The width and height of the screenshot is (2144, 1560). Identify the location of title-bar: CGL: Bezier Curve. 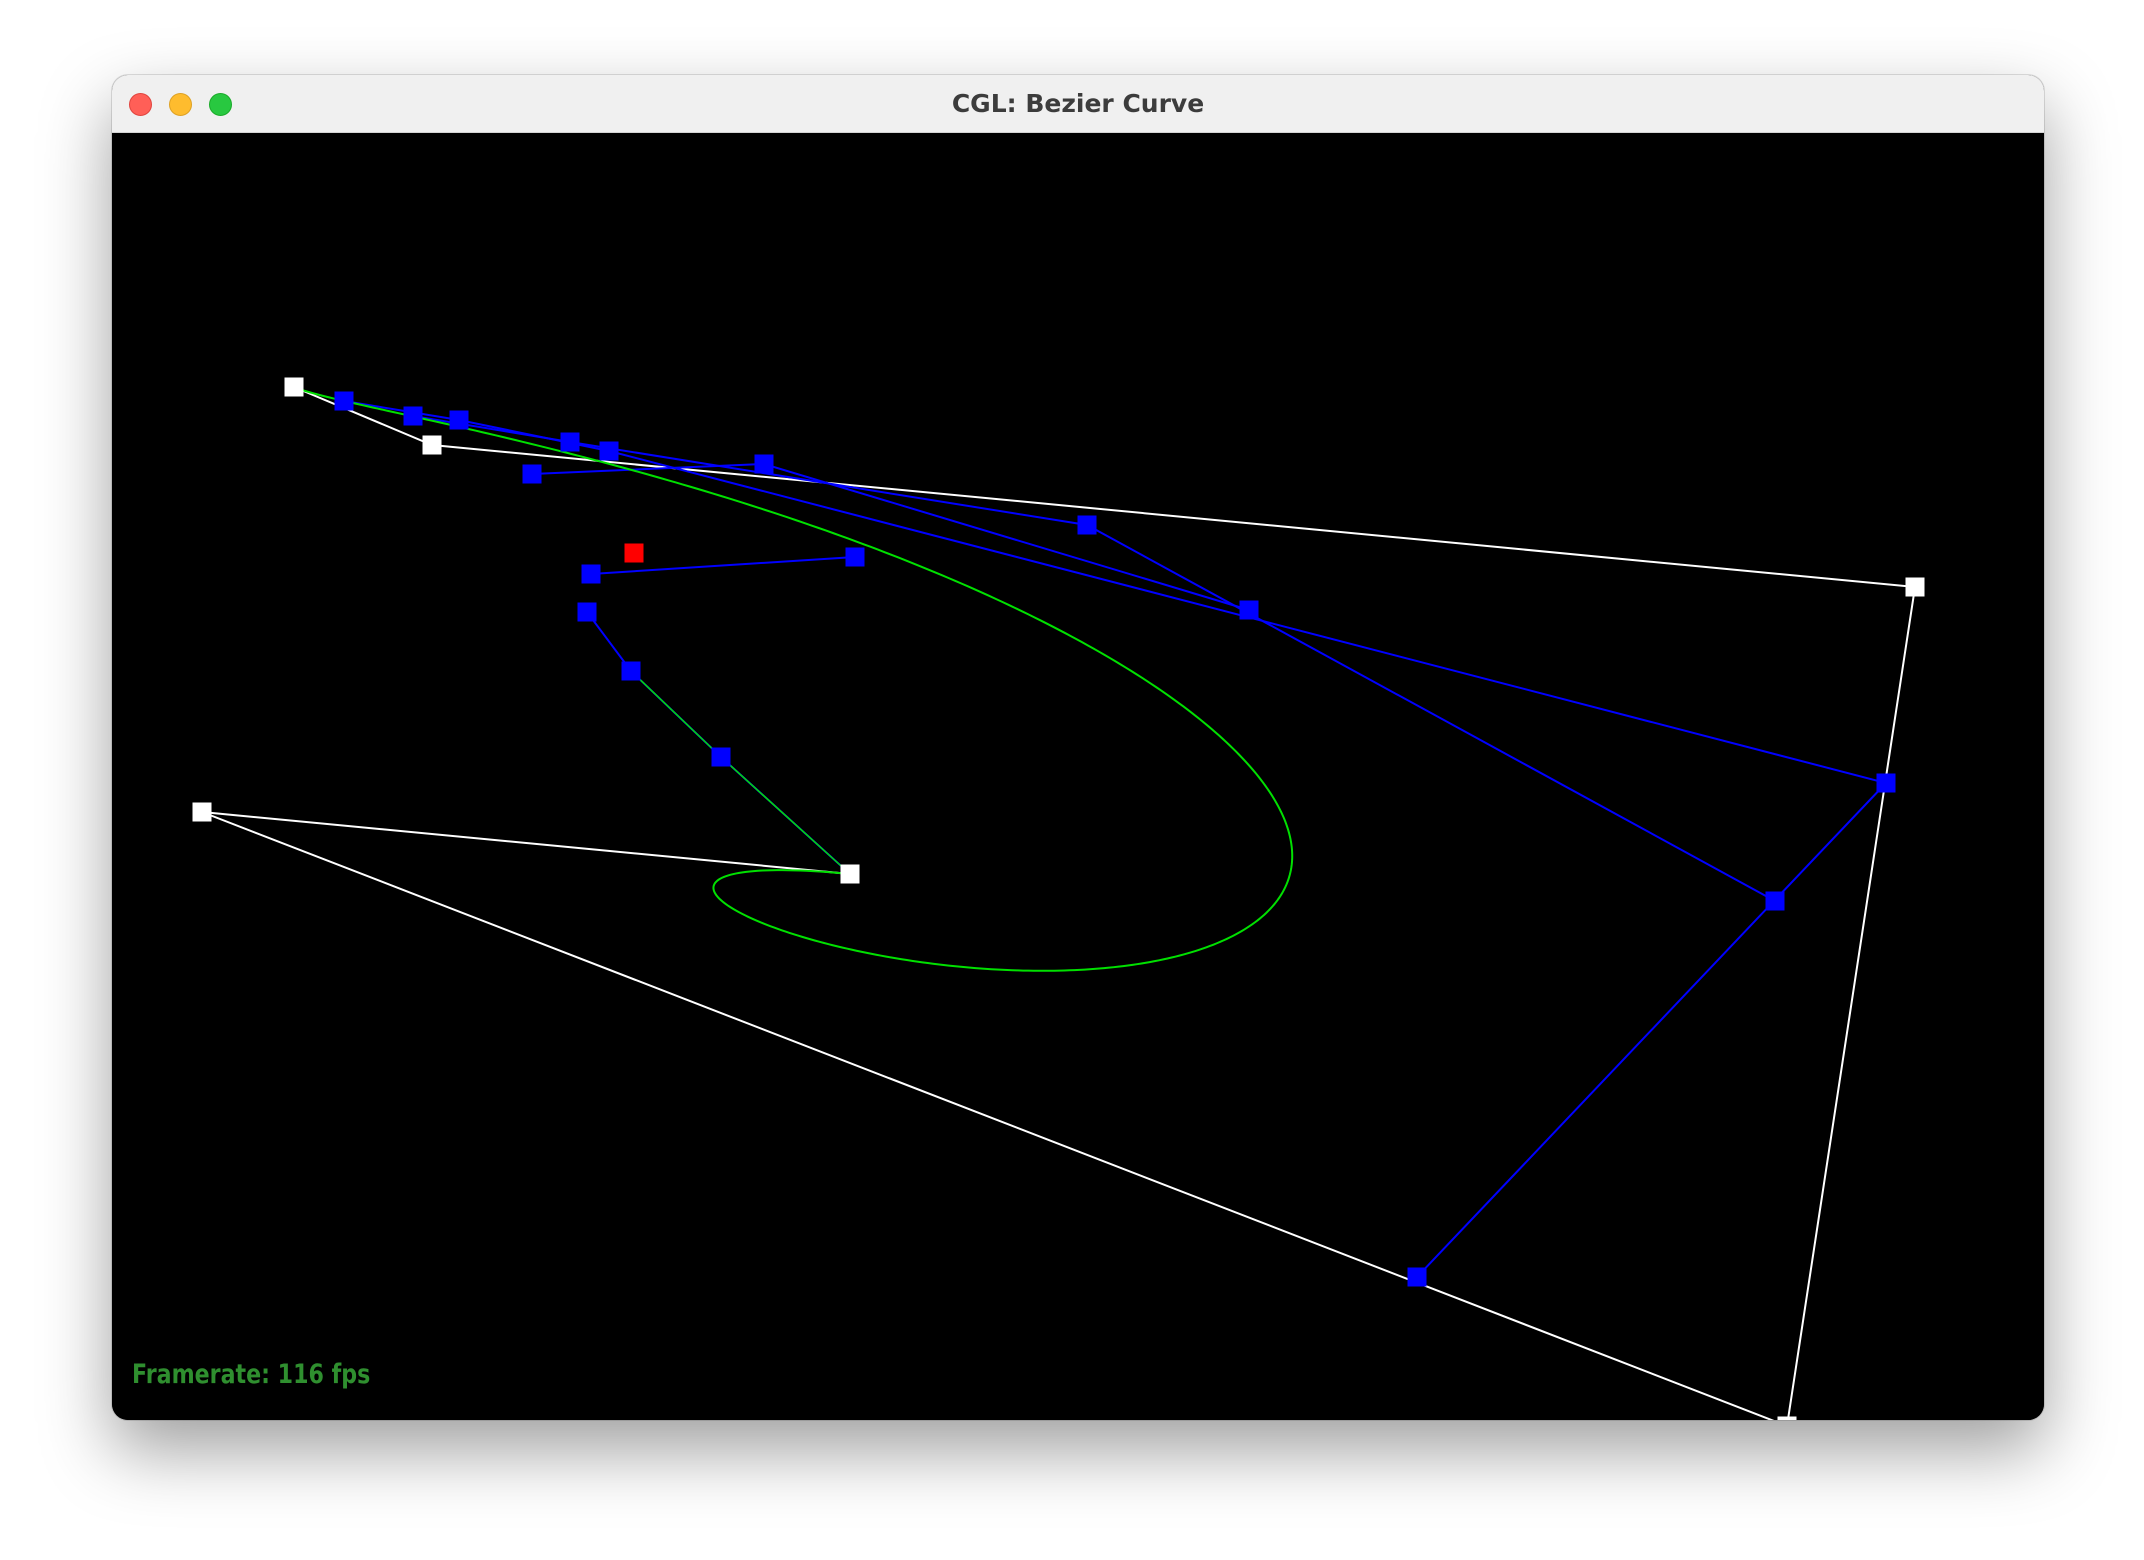
(1078, 104).